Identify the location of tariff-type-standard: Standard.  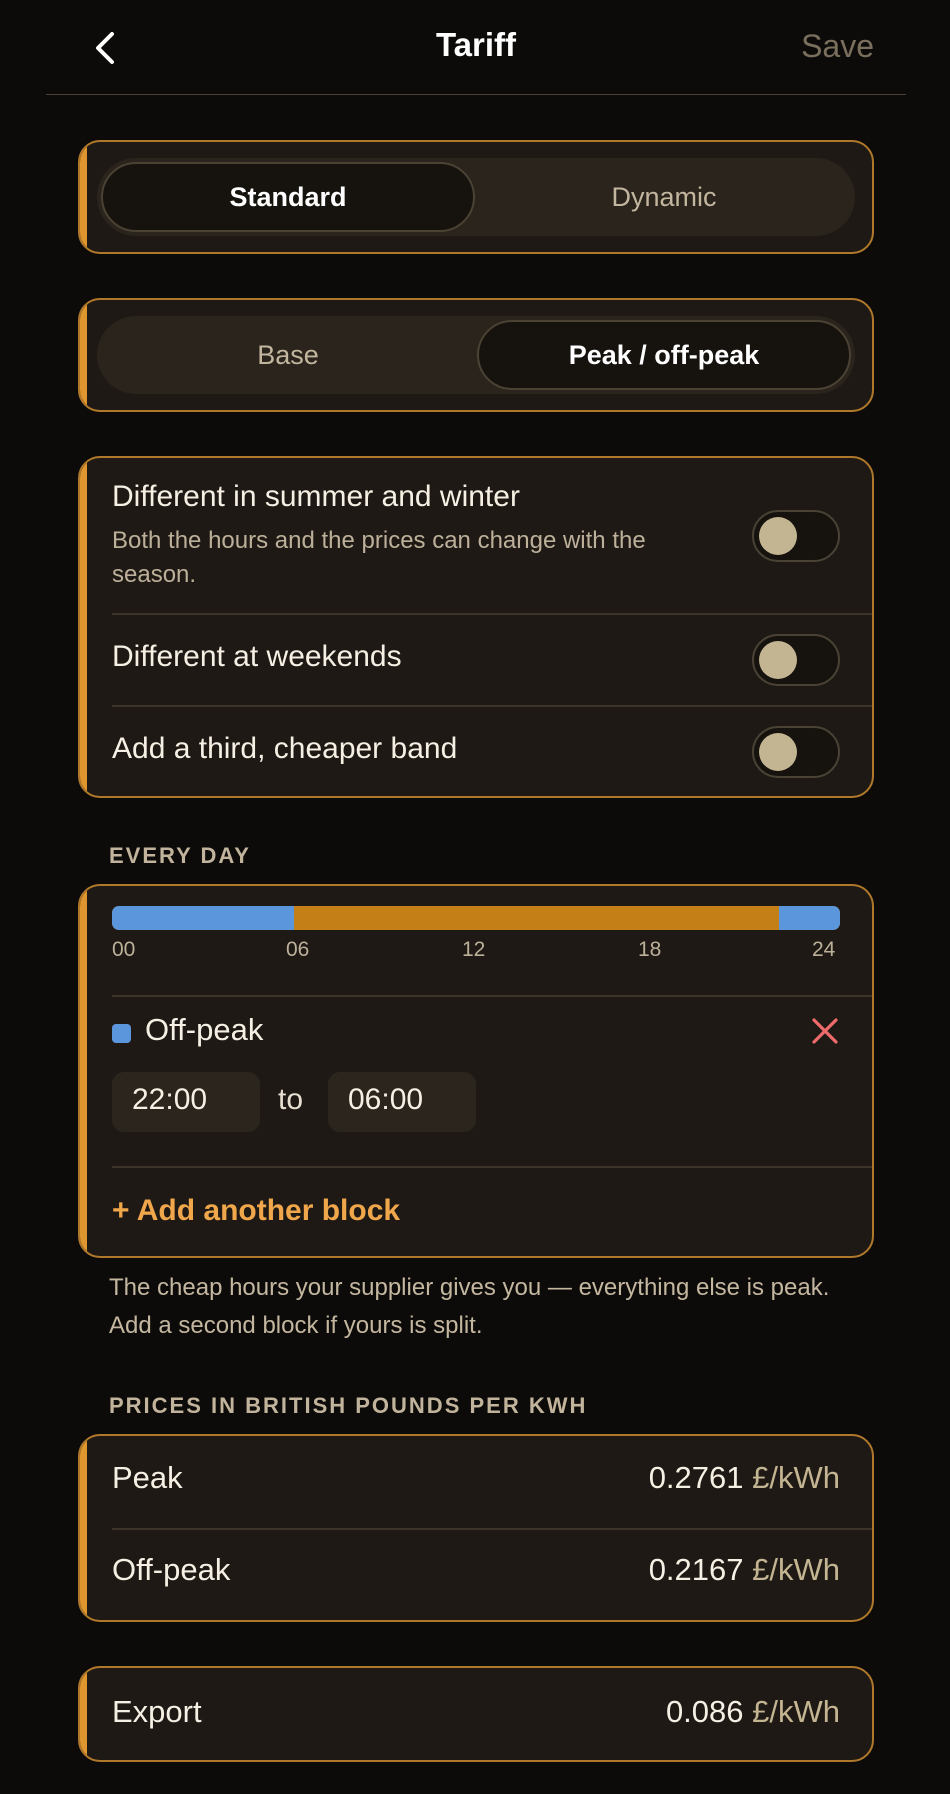
(288, 197).